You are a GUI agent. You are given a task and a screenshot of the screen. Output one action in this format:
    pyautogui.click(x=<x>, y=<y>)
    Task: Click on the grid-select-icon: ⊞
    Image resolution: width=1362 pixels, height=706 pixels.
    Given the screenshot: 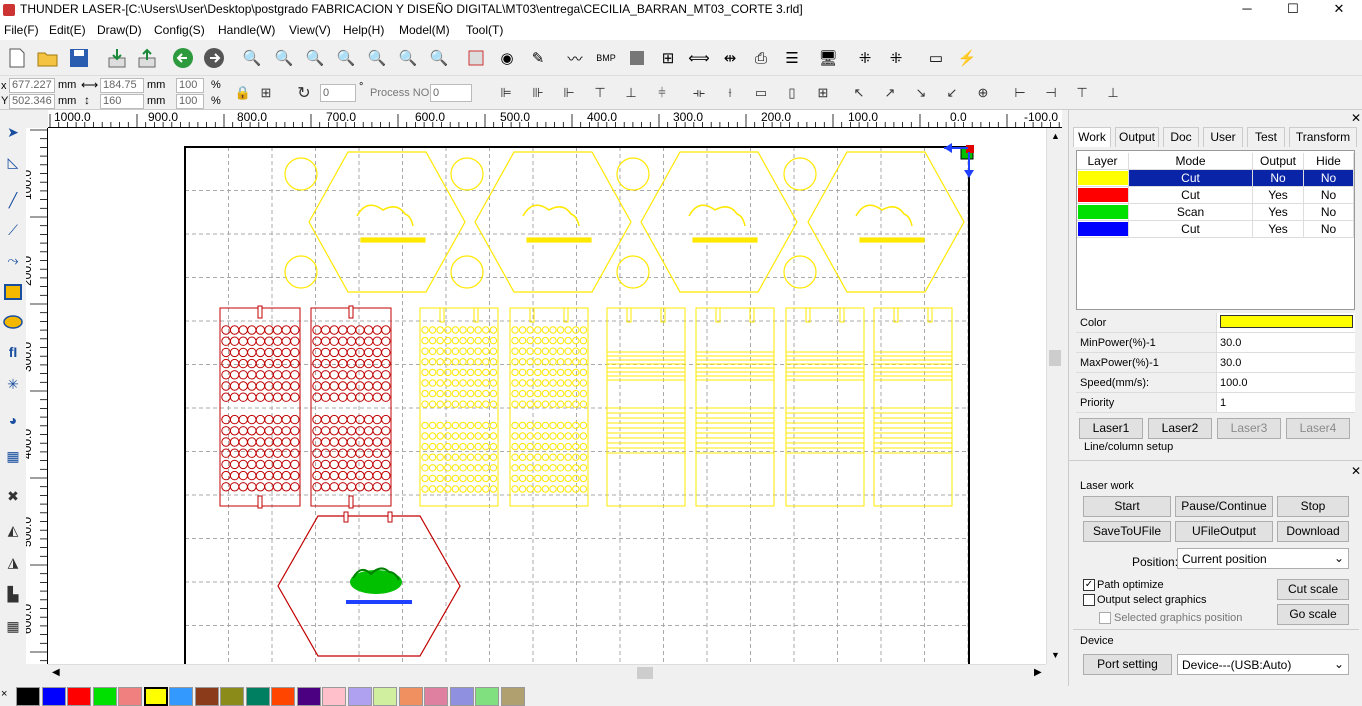 What is the action you would take?
    pyautogui.click(x=266, y=93)
    